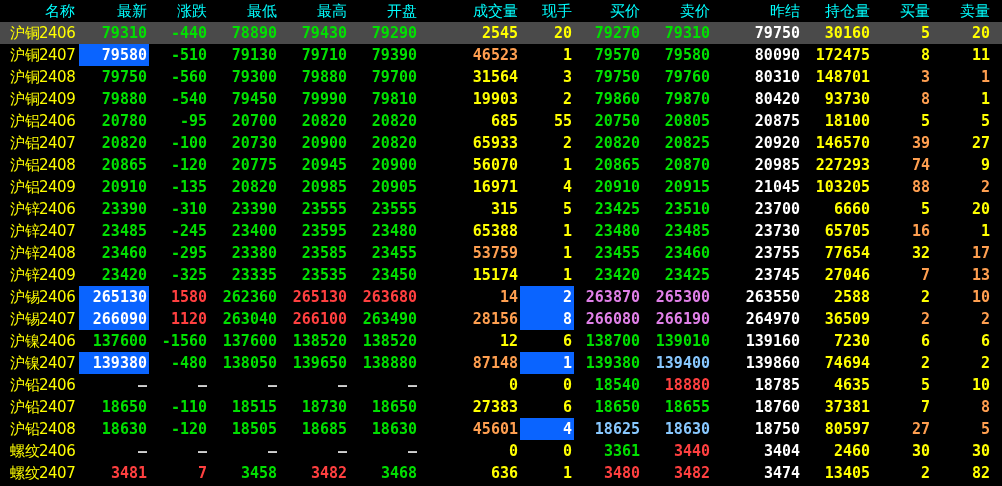 This screenshot has width=1002, height=486. I want to click on table-cell: 23455, so click(394, 253).